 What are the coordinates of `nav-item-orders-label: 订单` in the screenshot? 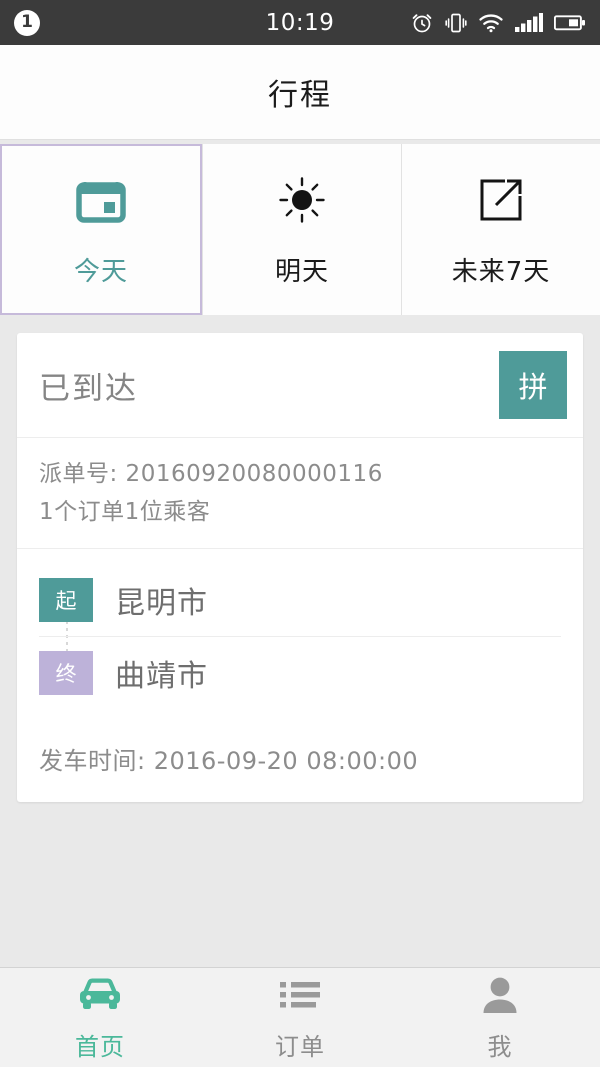 It's located at (300, 1047).